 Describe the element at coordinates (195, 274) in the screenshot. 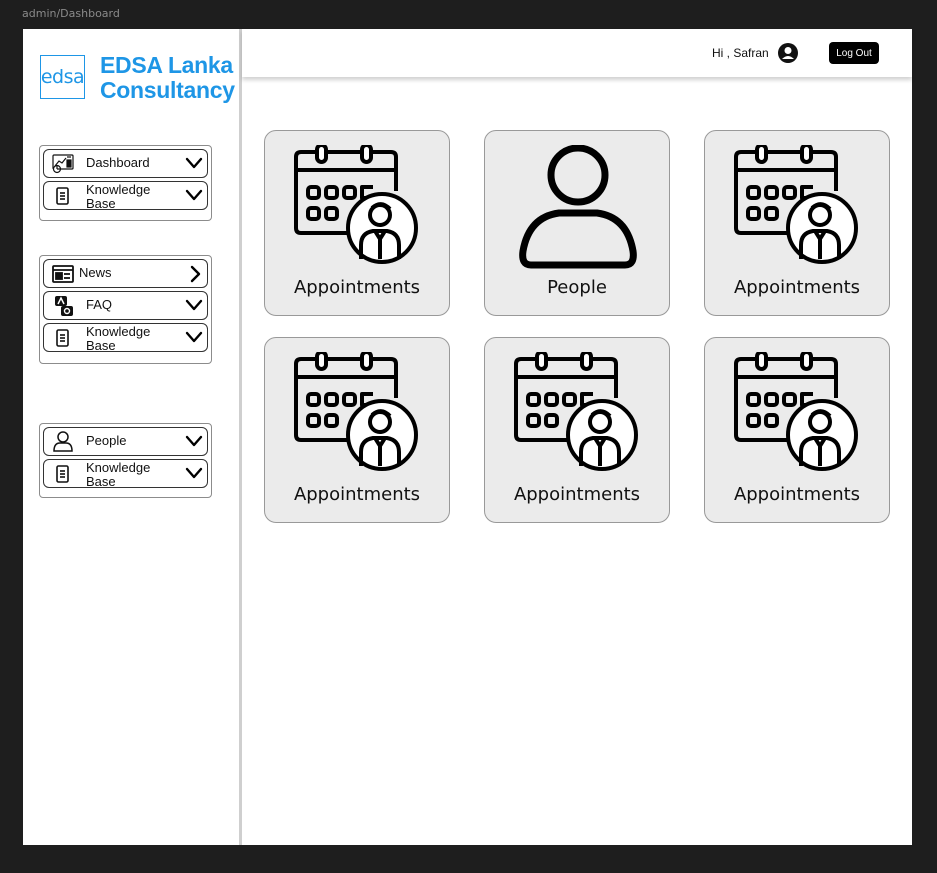

I see `chevron-right-icon` at that location.